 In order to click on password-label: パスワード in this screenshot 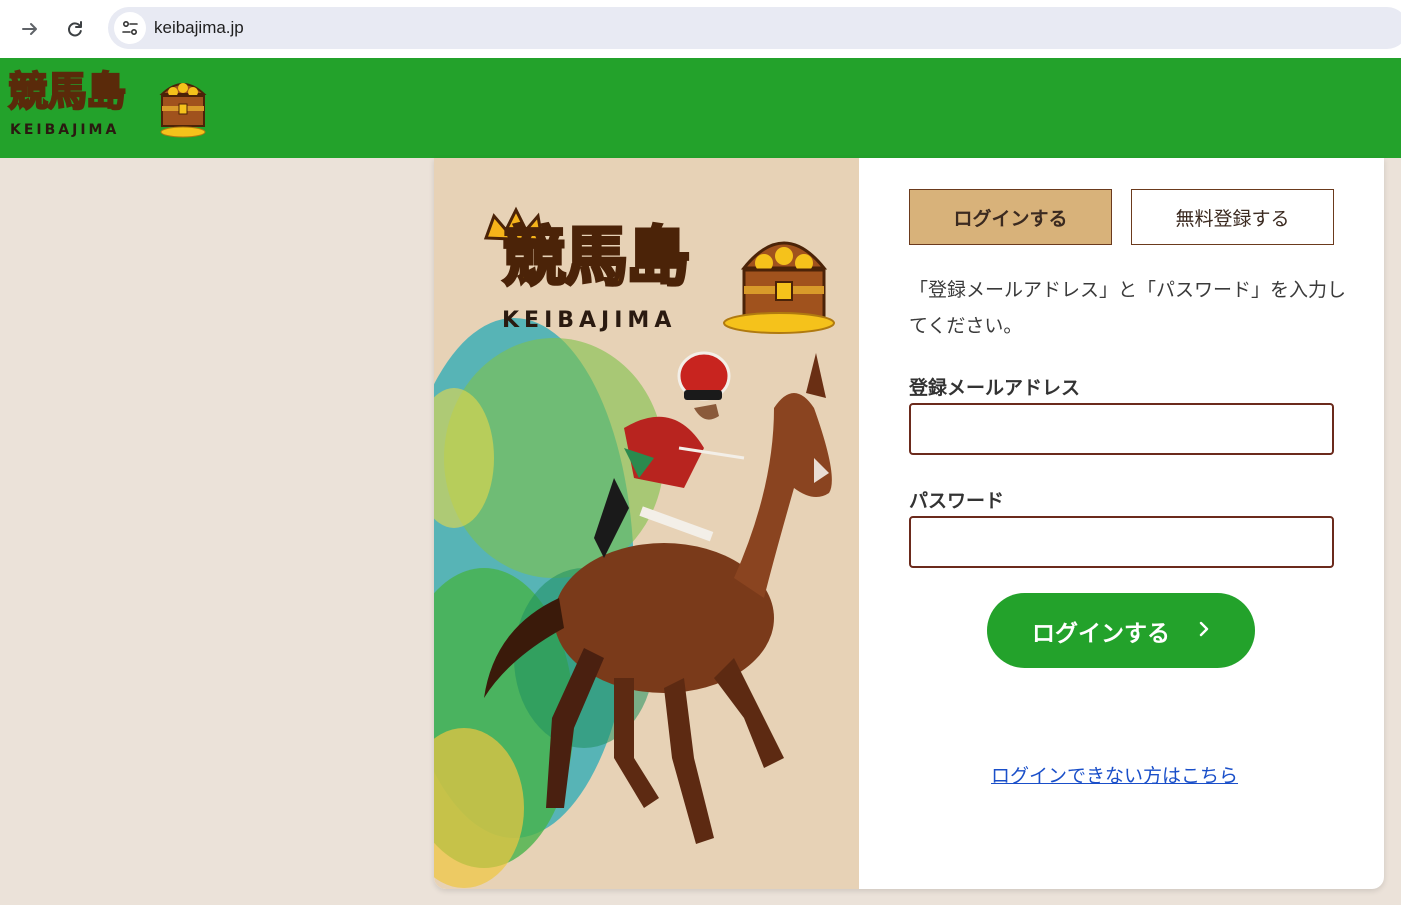, I will do `click(957, 501)`.